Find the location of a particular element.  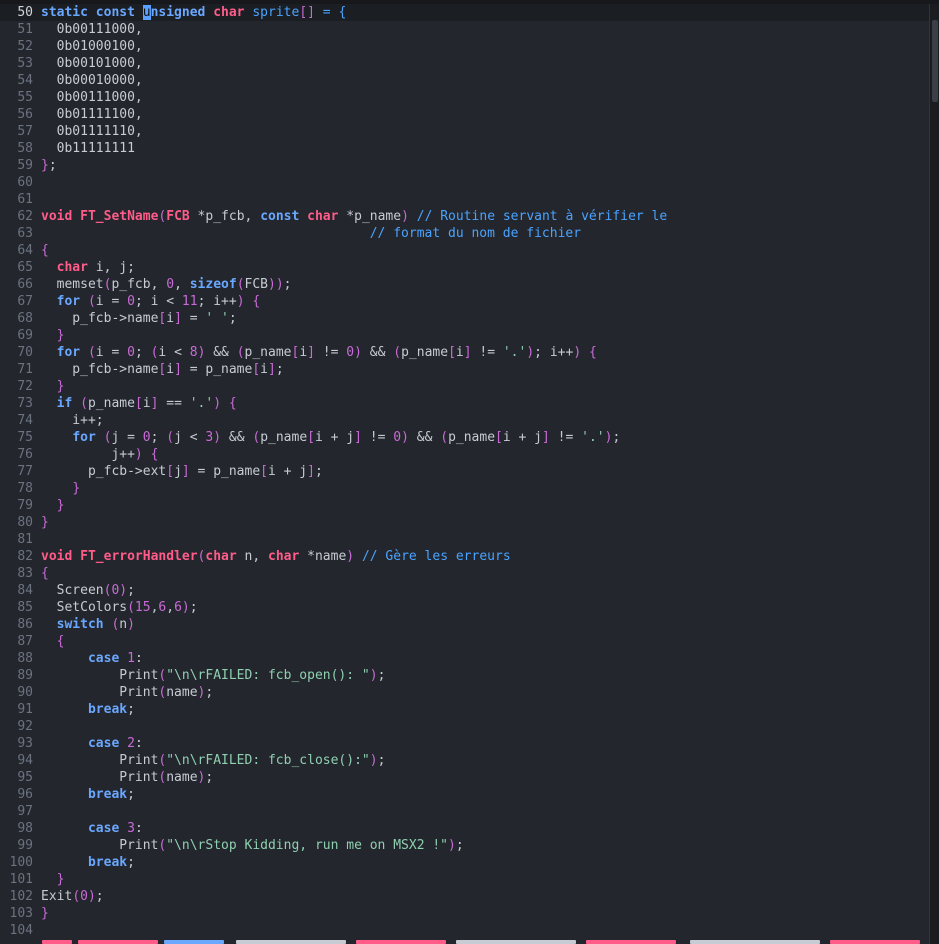

code-line: 59}; is located at coordinates (465, 165).